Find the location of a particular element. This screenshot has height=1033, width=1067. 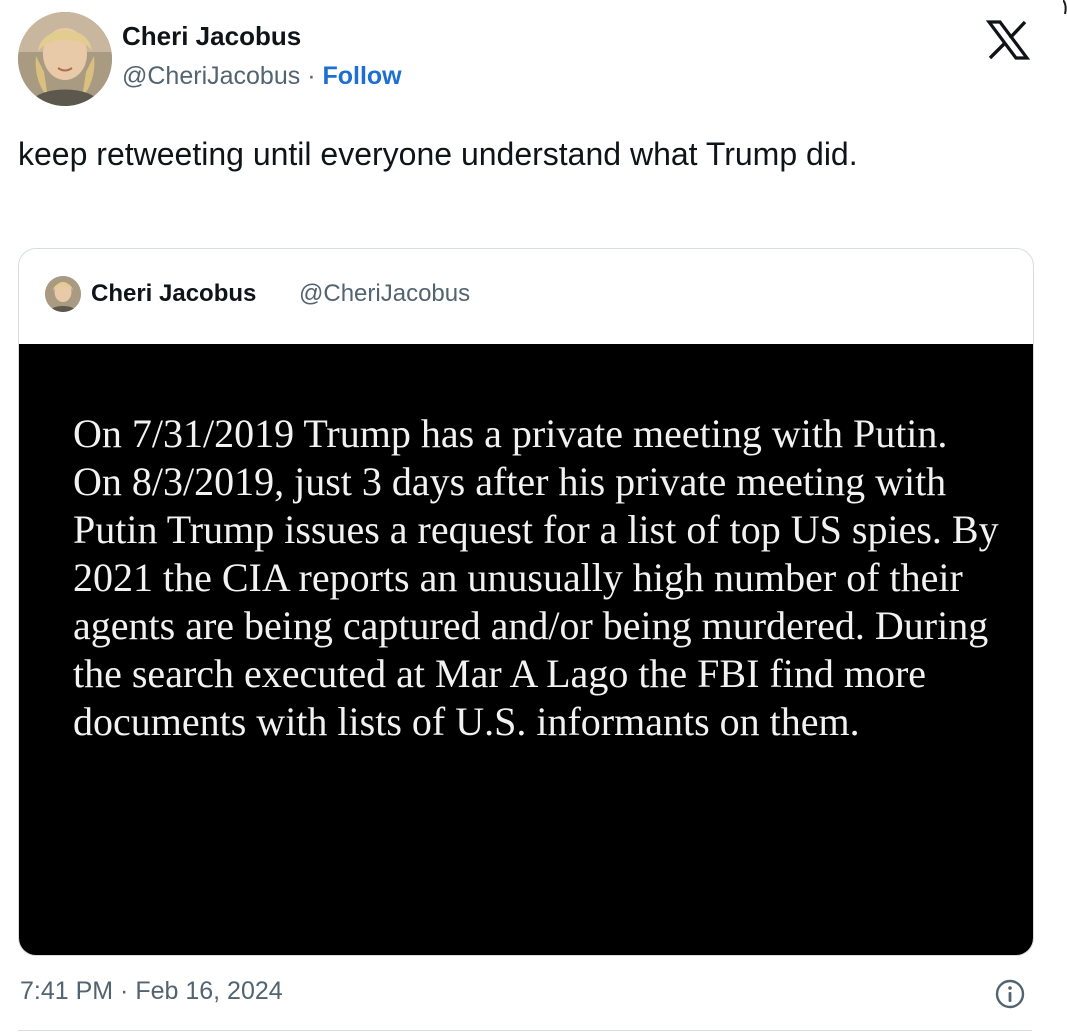

author-meta: @CheriJacobus · Follow is located at coordinates (262, 76).